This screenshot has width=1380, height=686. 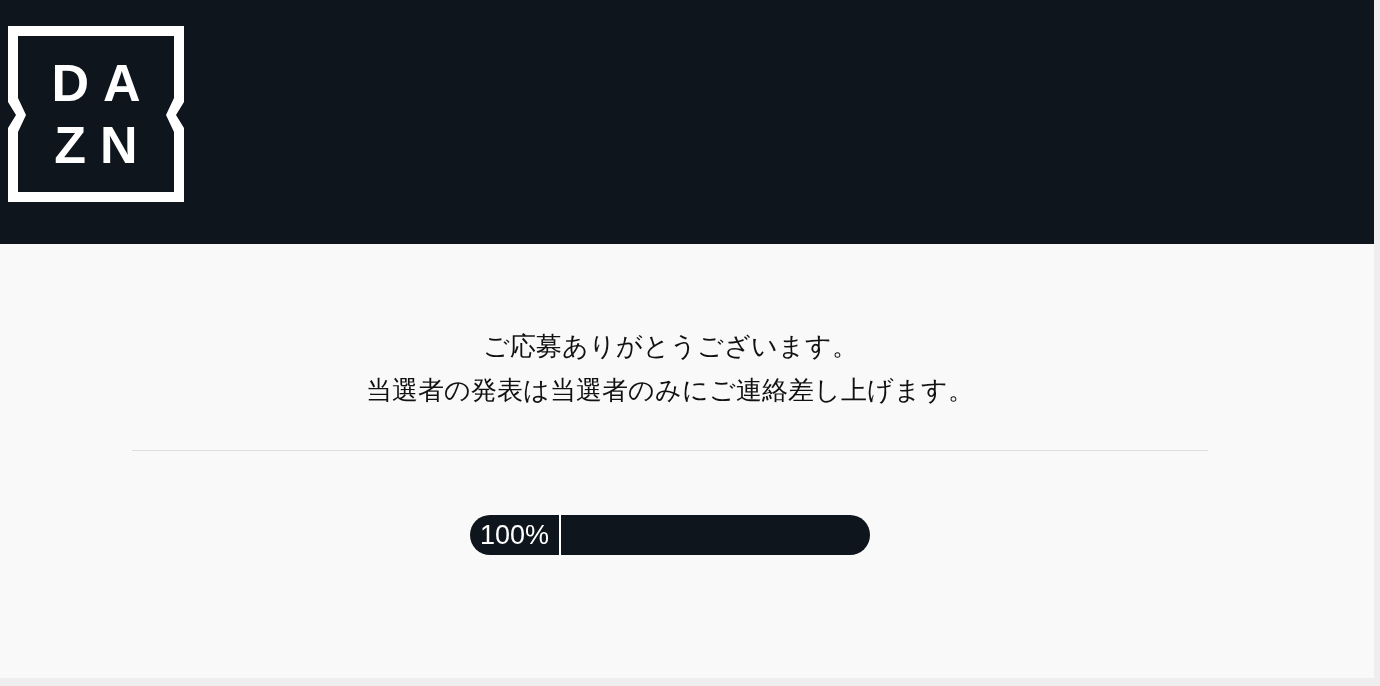 What do you see at coordinates (670, 346) in the screenshot?
I see `message-text: ご応募ありがとうございます。` at bounding box center [670, 346].